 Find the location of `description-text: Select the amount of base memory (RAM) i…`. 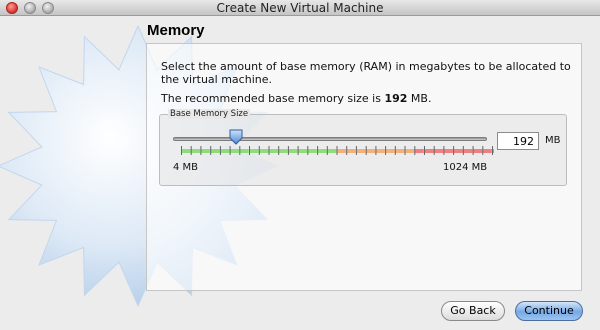

description-text: Select the amount of base memory (RAM) i… is located at coordinates (366, 73).